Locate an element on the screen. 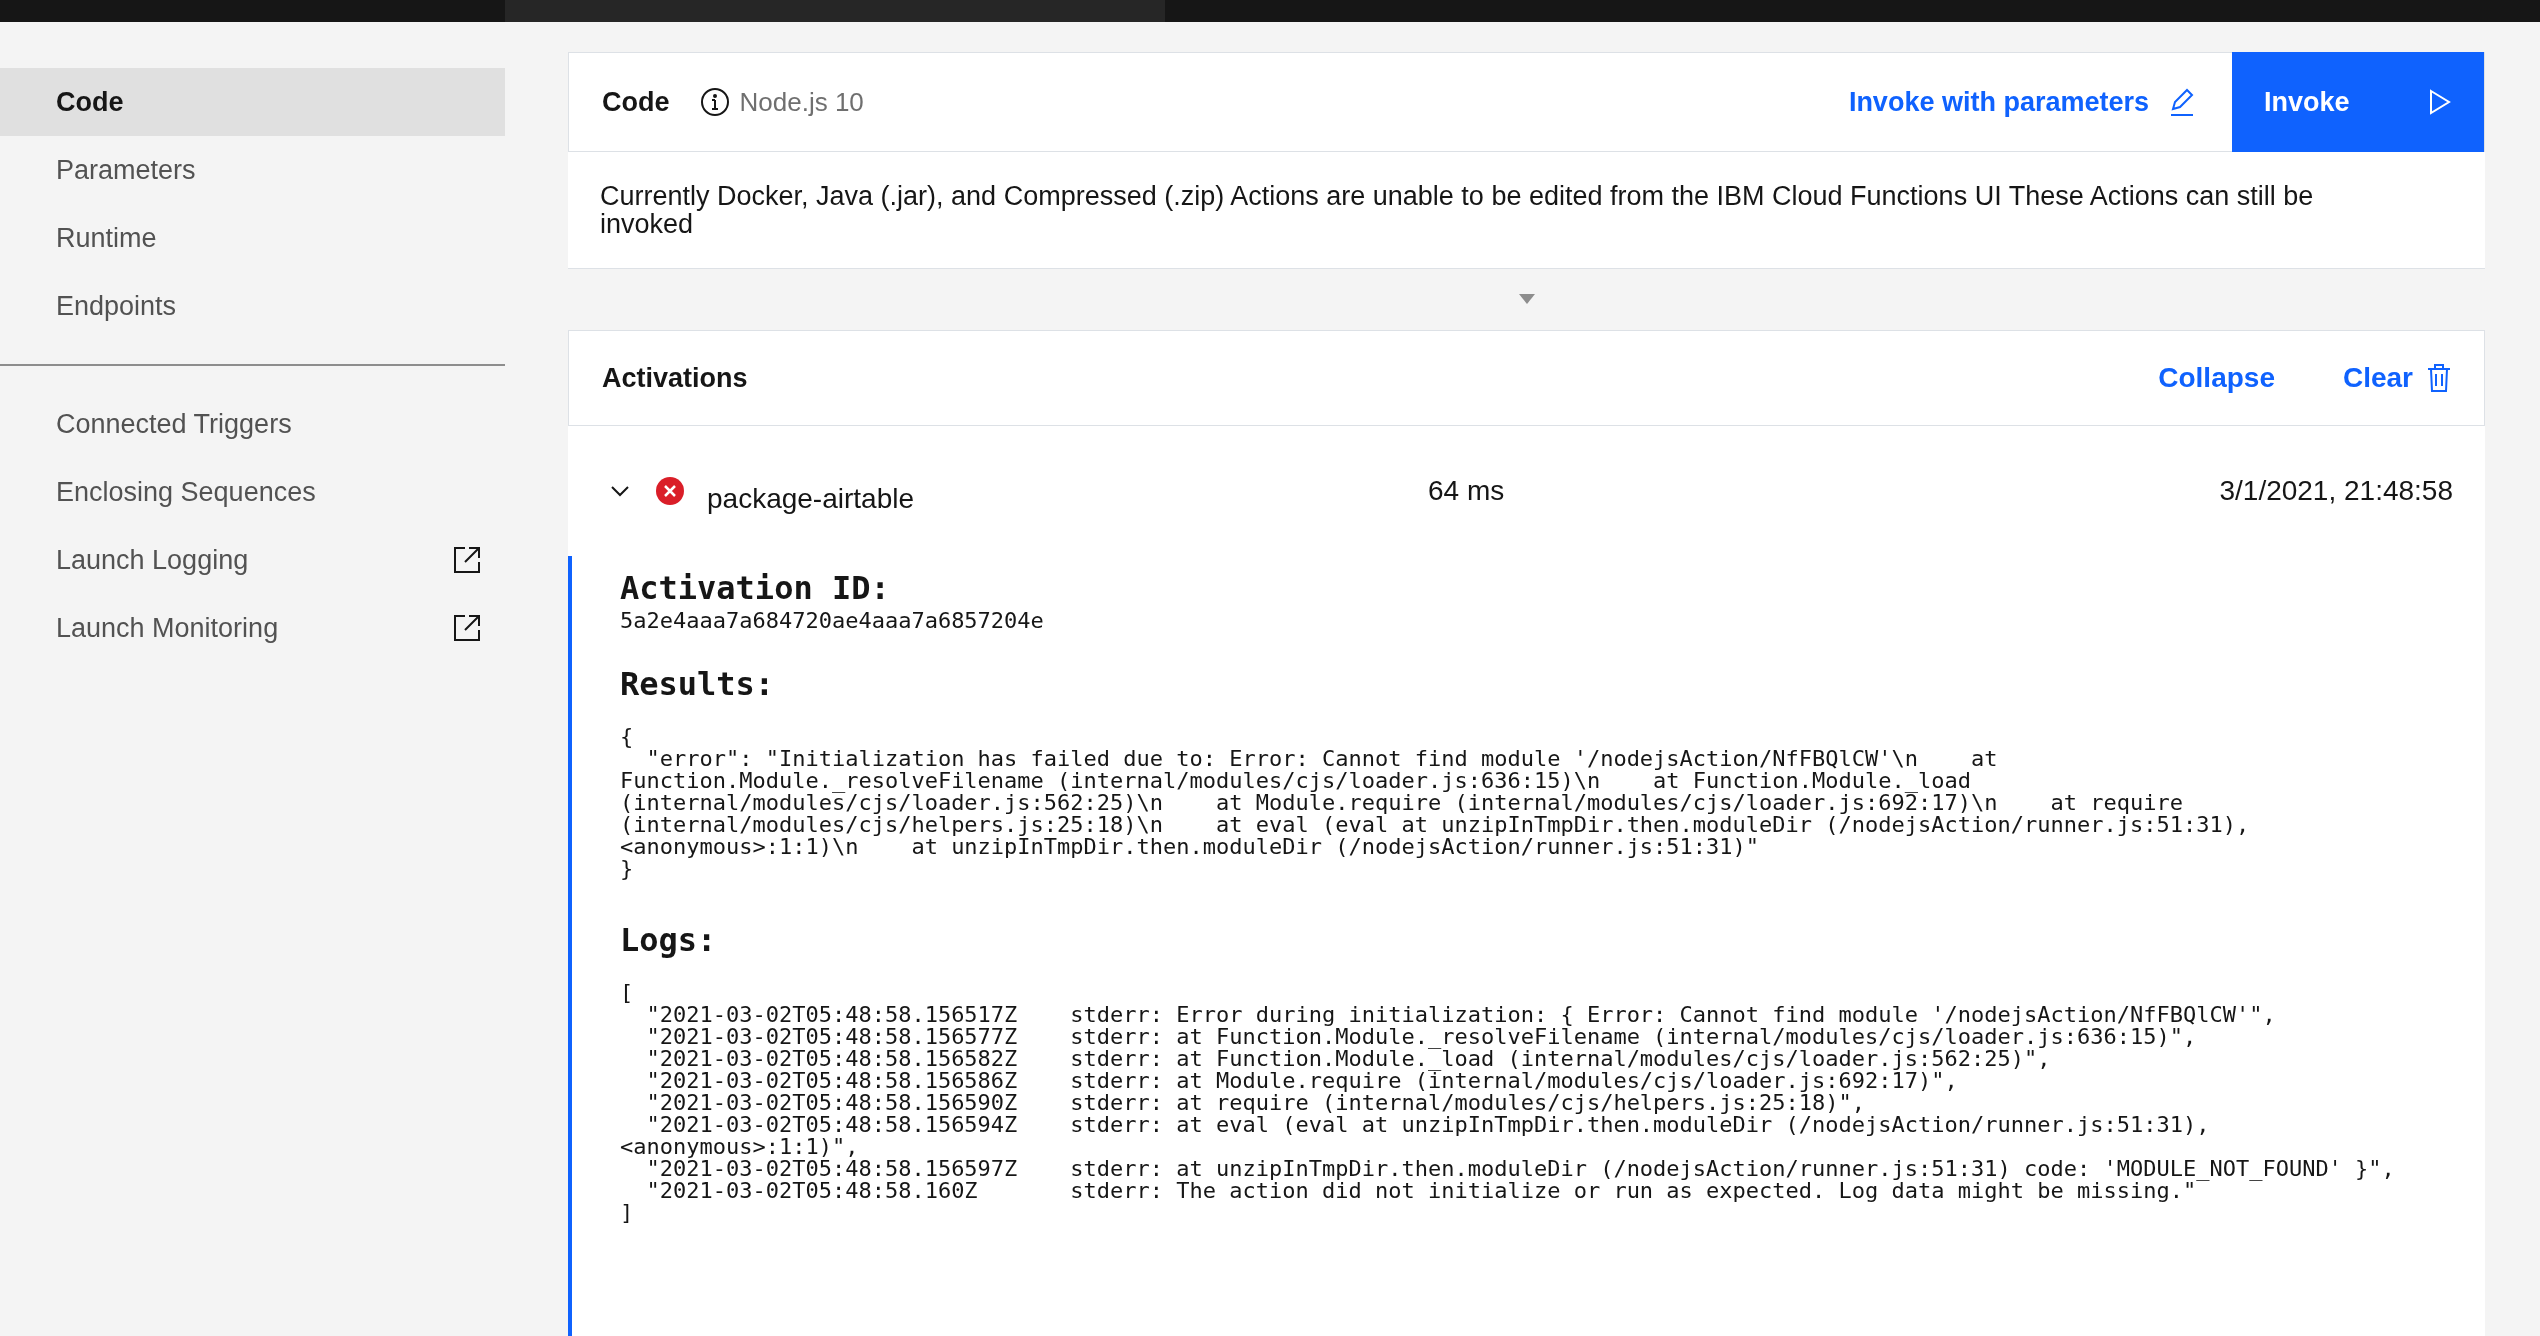 The width and height of the screenshot is (2540, 1336). sidebar-item: Code is located at coordinates (252, 102).